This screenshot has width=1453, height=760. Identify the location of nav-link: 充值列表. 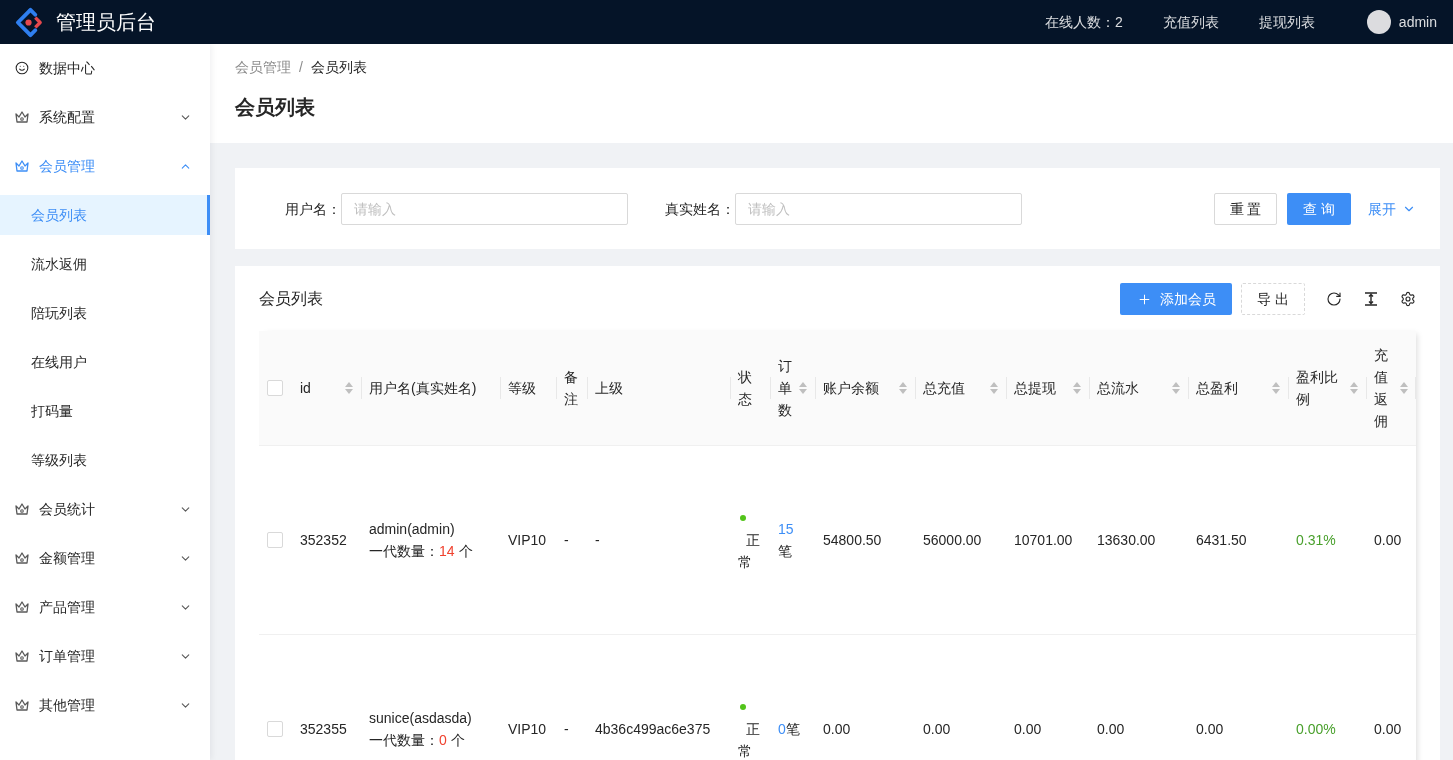
(1190, 22).